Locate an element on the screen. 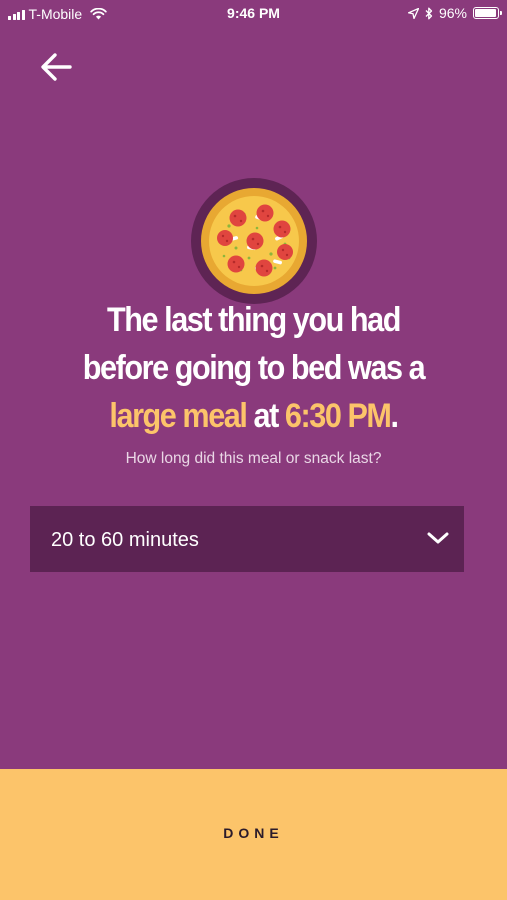 This screenshot has height=900, width=507. meal-duration-dropdown: 20 to 60 minutes is located at coordinates (247, 539).